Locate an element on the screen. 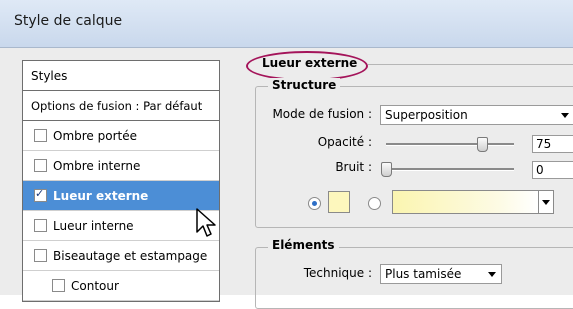 The width and height of the screenshot is (573, 309). elements-label: Eléments is located at coordinates (303, 245).